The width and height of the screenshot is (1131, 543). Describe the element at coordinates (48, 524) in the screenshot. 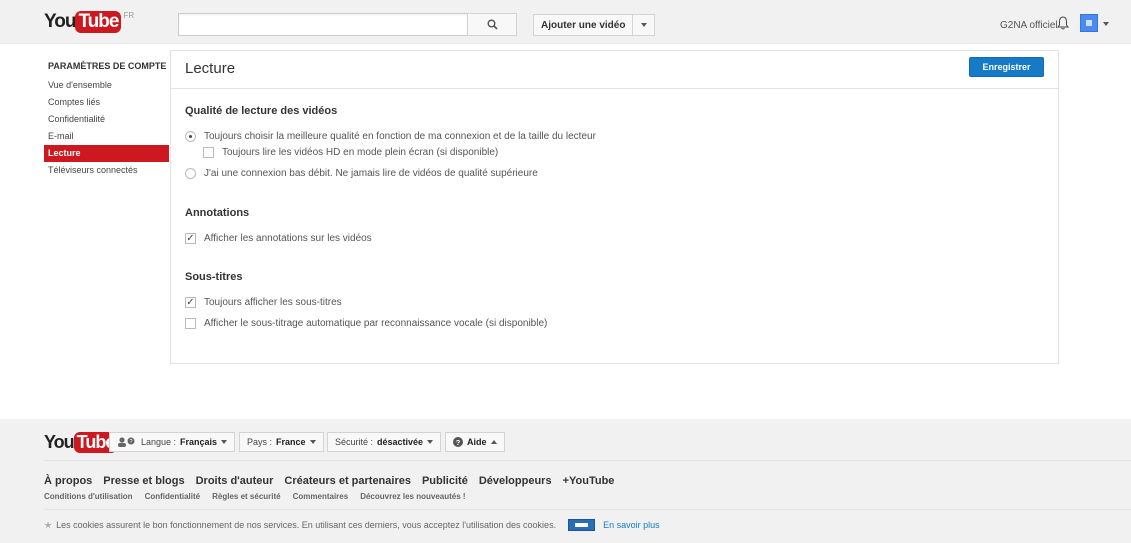

I see `star-icon: ★` at that location.